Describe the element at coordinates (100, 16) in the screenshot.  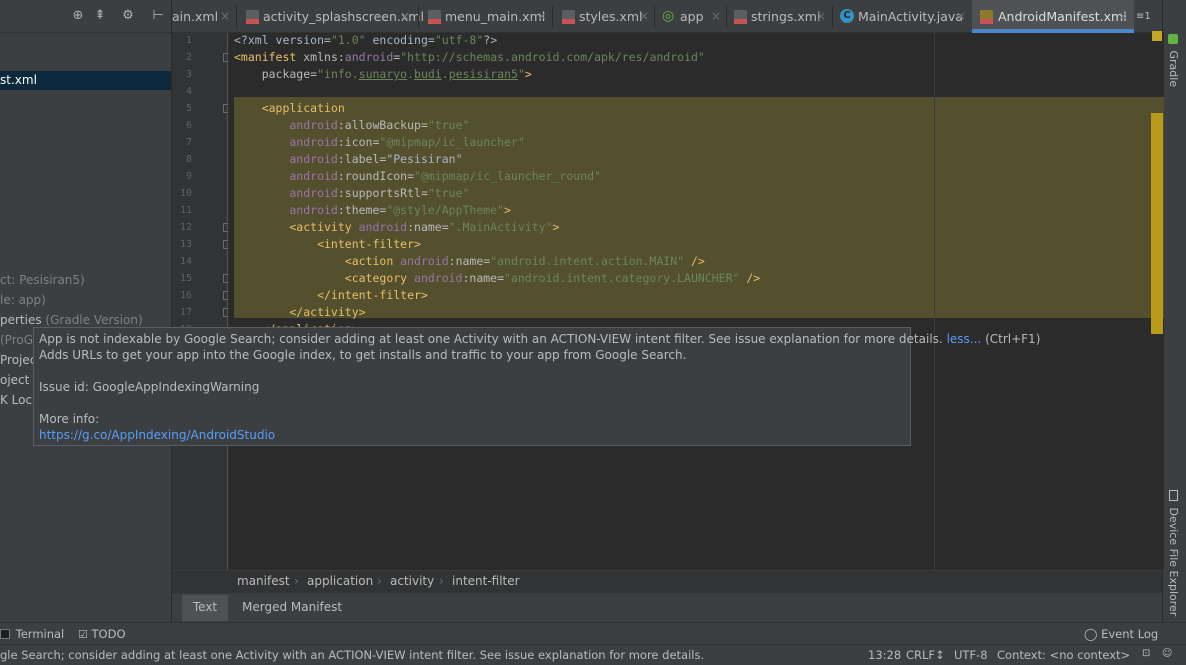
I see `collapse-icon: ⇞` at that location.